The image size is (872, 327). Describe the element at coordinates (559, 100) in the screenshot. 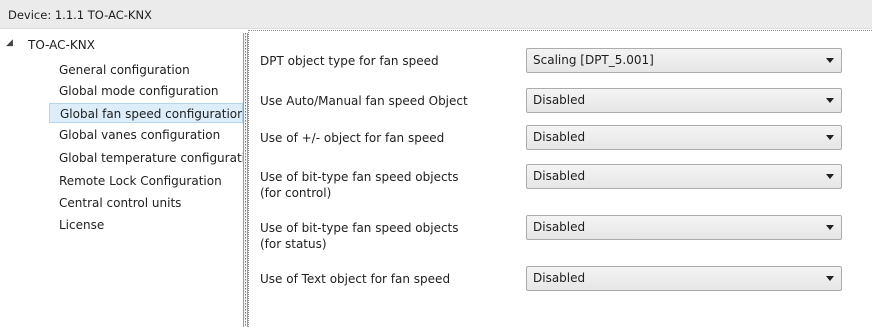

I see `auto-manual-value: Disabled` at that location.